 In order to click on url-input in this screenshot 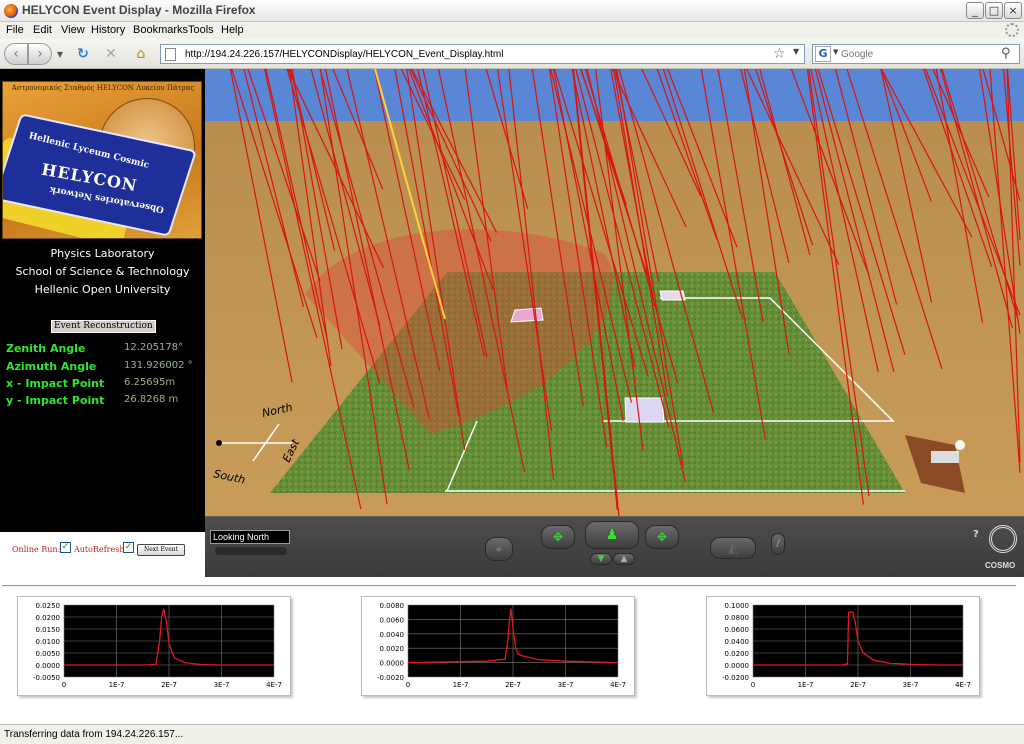, I will do `click(470, 54)`.